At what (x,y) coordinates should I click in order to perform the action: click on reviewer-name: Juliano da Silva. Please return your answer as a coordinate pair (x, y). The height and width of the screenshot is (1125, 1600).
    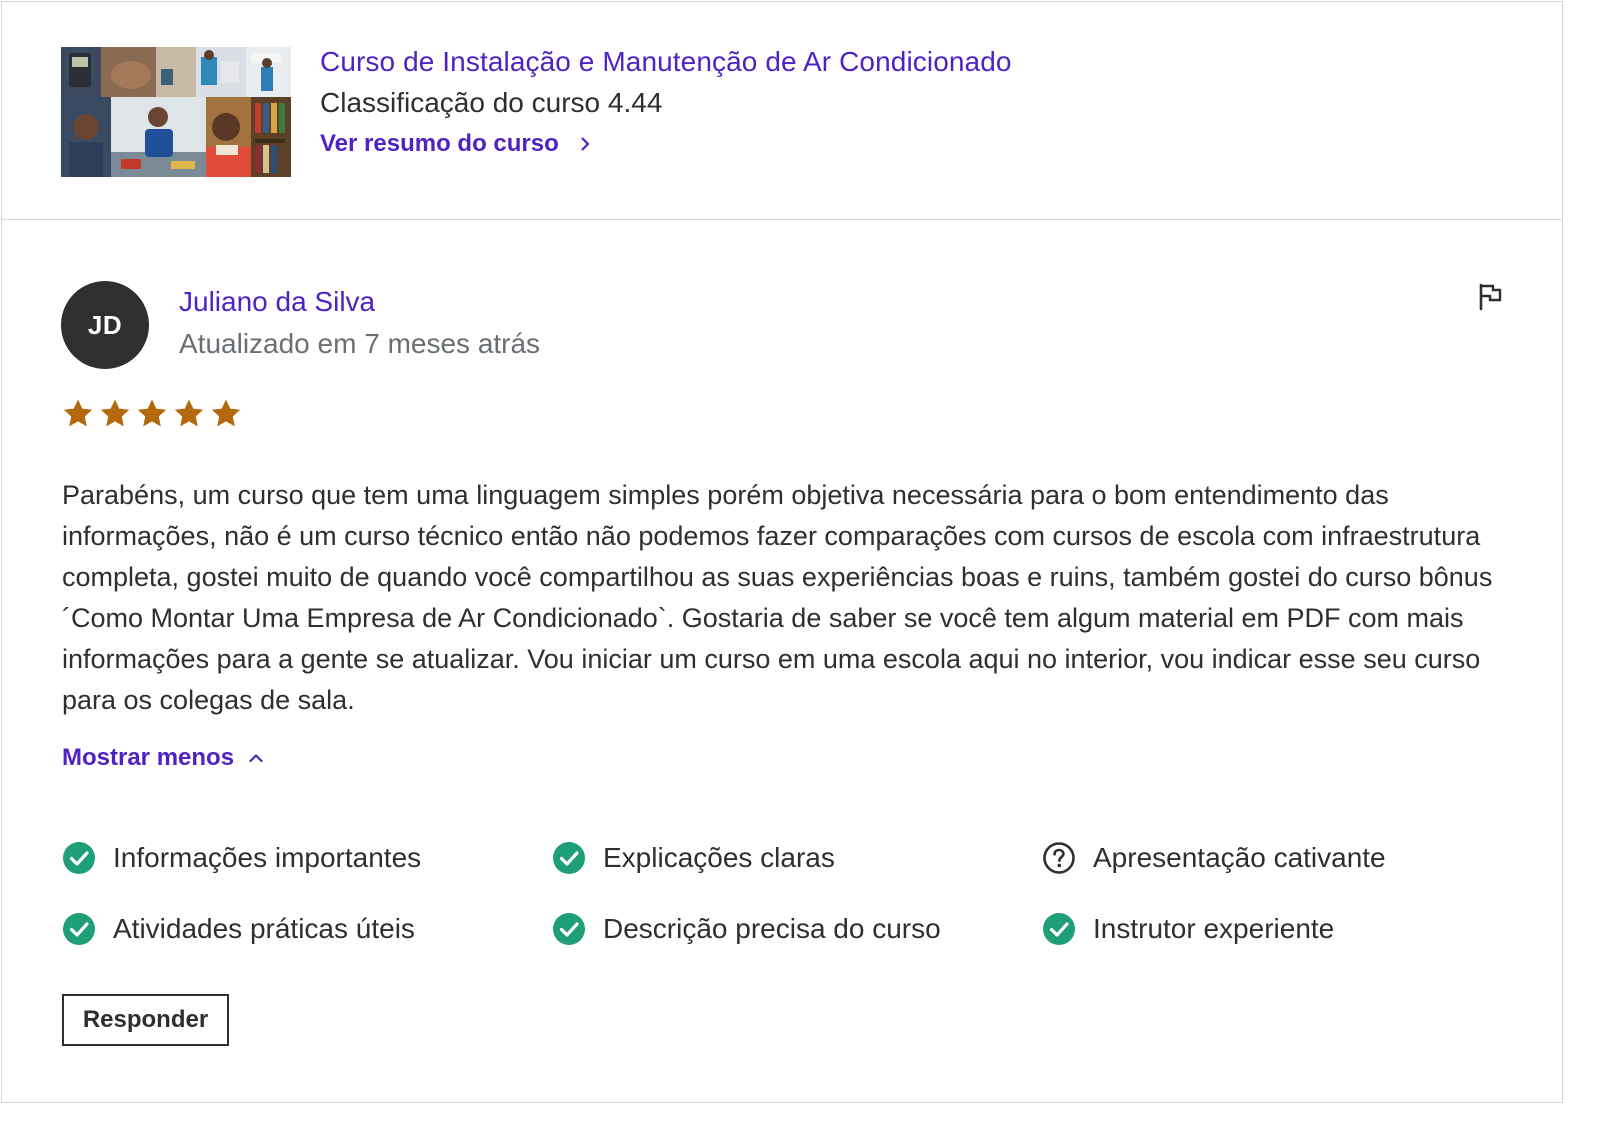
    Looking at the image, I should click on (359, 302).